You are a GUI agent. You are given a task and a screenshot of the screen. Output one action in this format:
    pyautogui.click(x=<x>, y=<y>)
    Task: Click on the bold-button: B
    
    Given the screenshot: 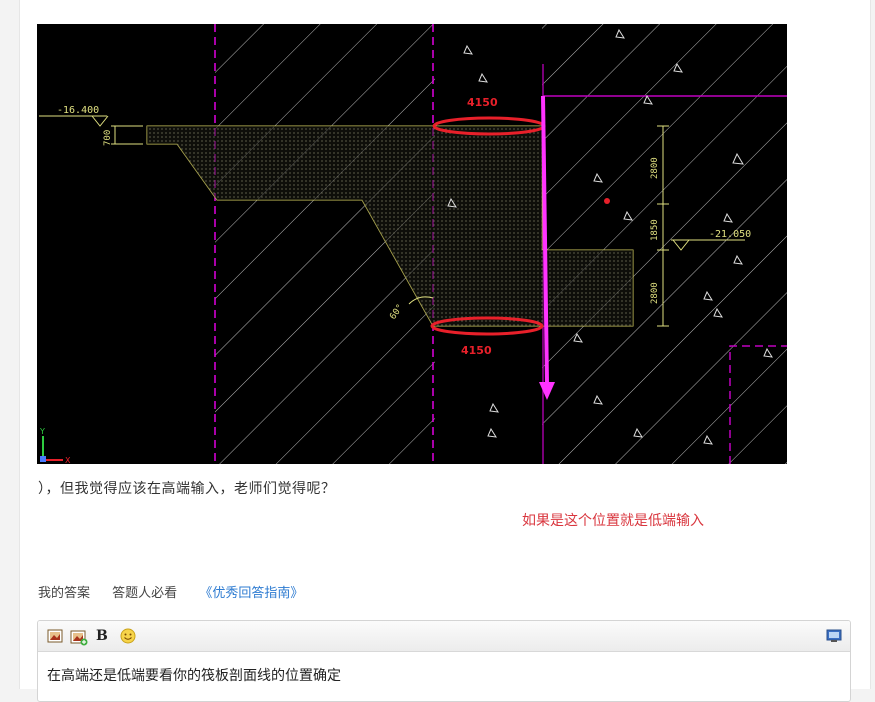 What is the action you would take?
    pyautogui.click(x=104, y=635)
    